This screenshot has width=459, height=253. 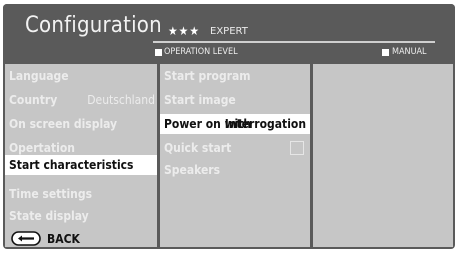 What do you see at coordinates (81, 194) in the screenshot?
I see `menu-item-time-settings: Time settings` at bounding box center [81, 194].